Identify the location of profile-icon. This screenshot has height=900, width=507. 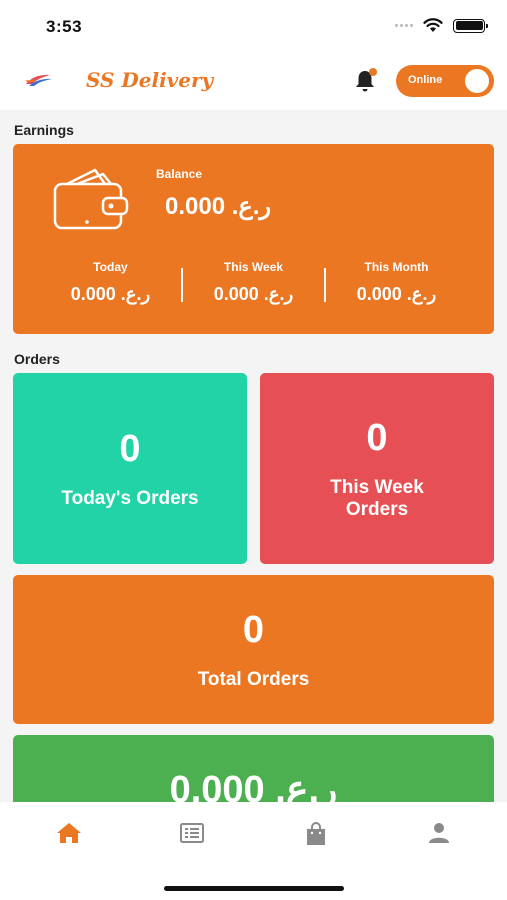
(439, 833).